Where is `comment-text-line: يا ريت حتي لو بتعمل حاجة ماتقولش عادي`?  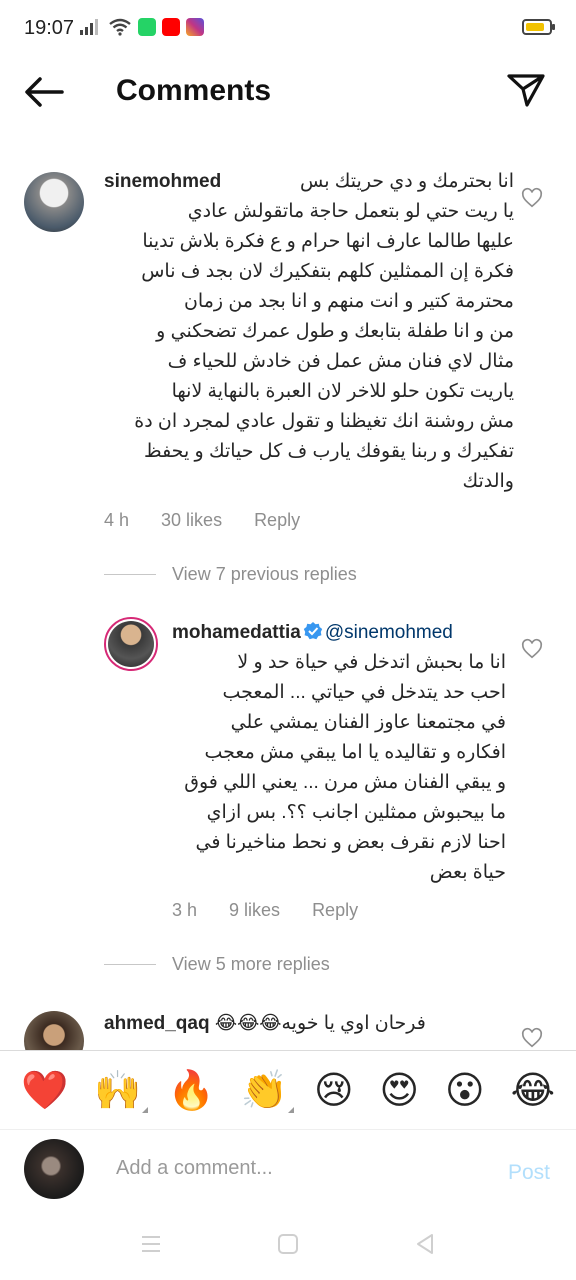
comment-text-line: يا ريت حتي لو بتعمل حاجة ماتقولش عادي is located at coordinates (350, 211).